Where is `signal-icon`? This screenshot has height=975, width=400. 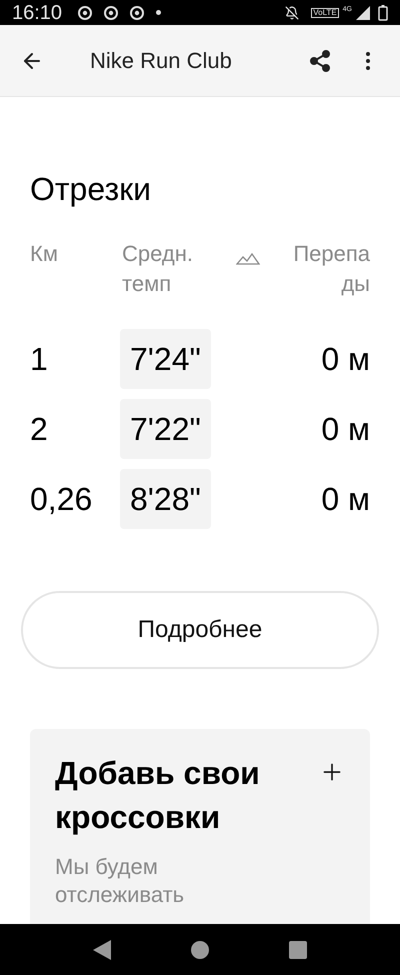
signal-icon is located at coordinates (363, 13).